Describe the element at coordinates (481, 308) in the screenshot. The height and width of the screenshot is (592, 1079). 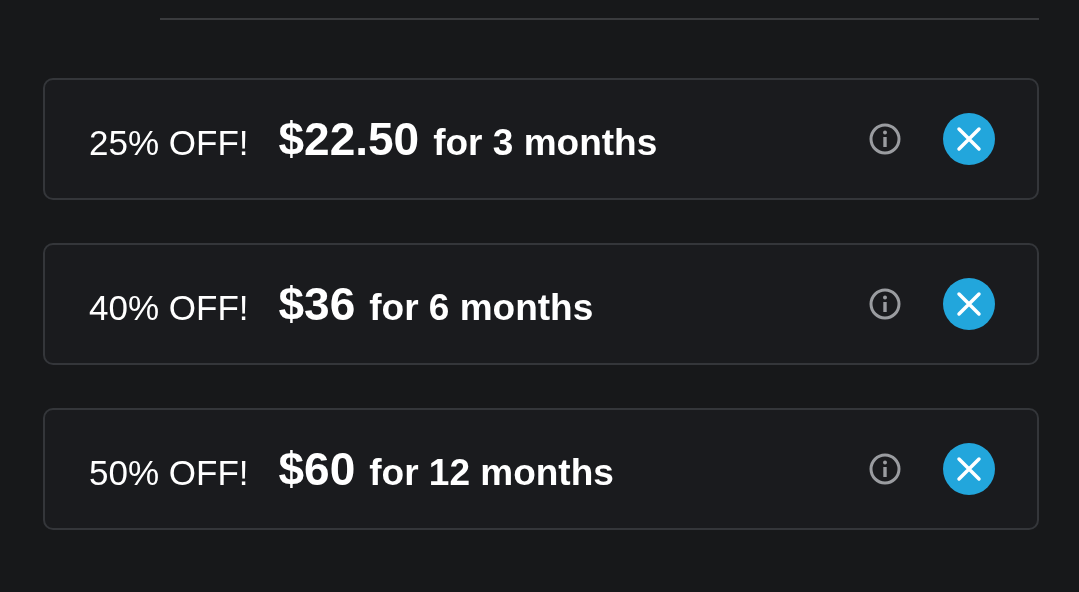
I see `bundle-duration: for 6 months` at that location.